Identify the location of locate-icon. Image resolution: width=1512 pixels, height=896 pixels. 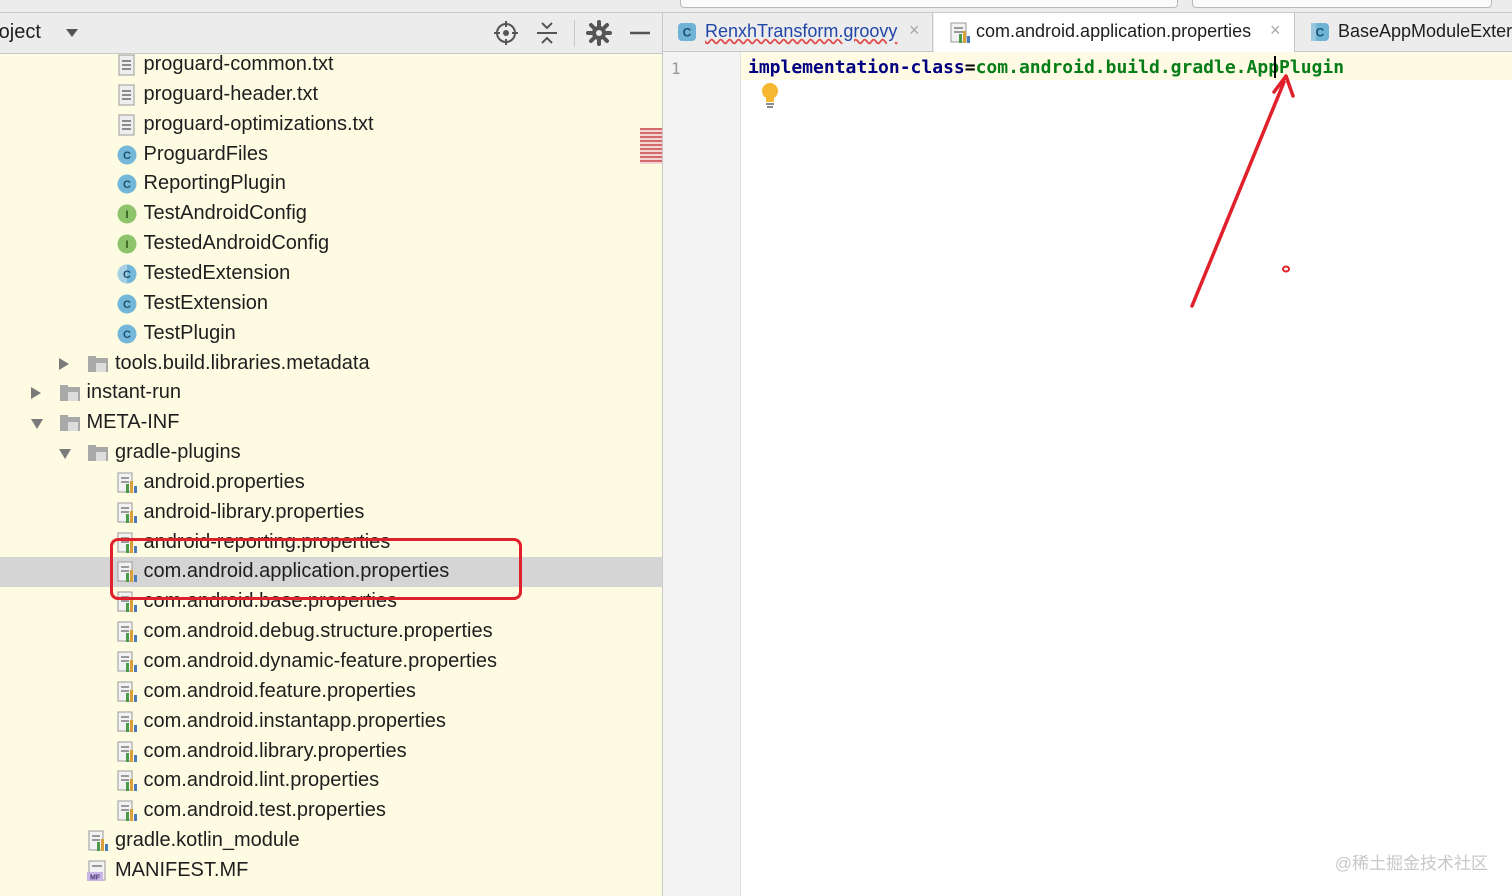
(506, 33).